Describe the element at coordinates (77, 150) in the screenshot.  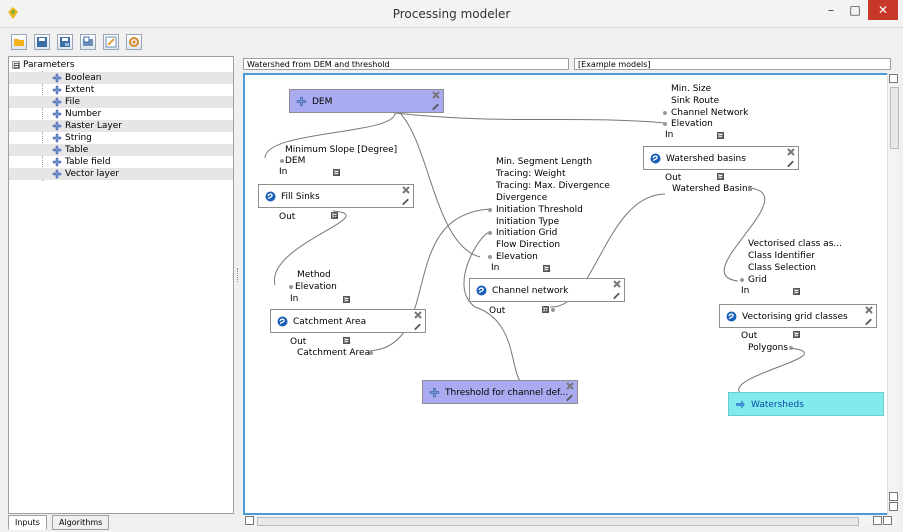
I see `tree-item-label: Table` at that location.